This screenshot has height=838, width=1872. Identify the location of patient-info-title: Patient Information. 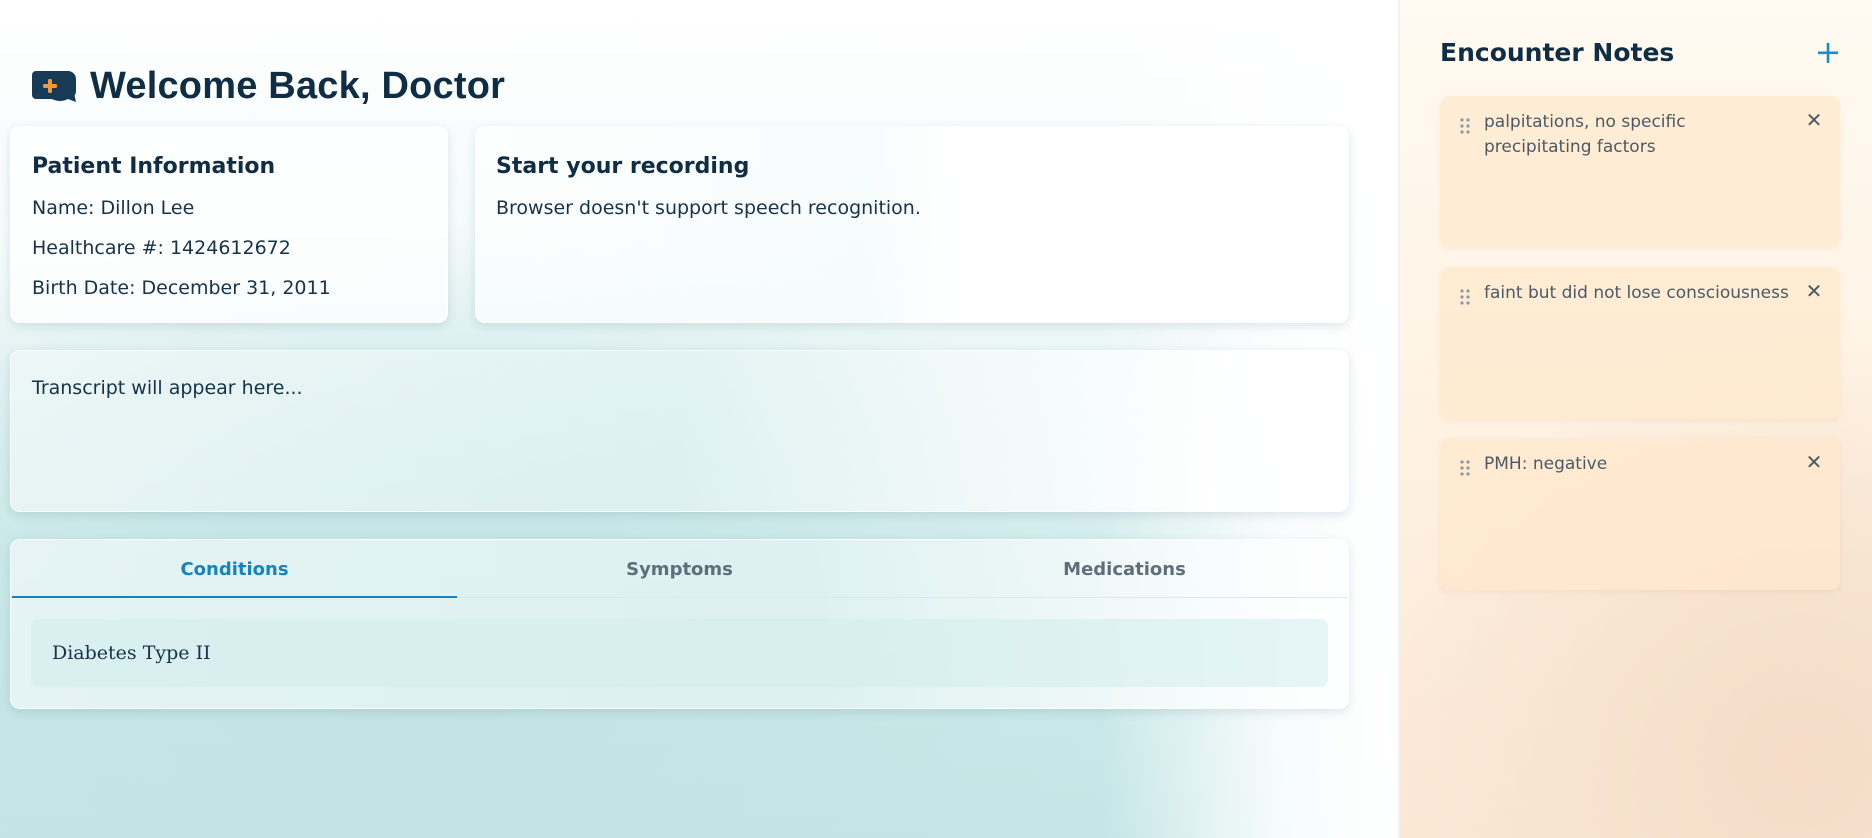
(154, 166).